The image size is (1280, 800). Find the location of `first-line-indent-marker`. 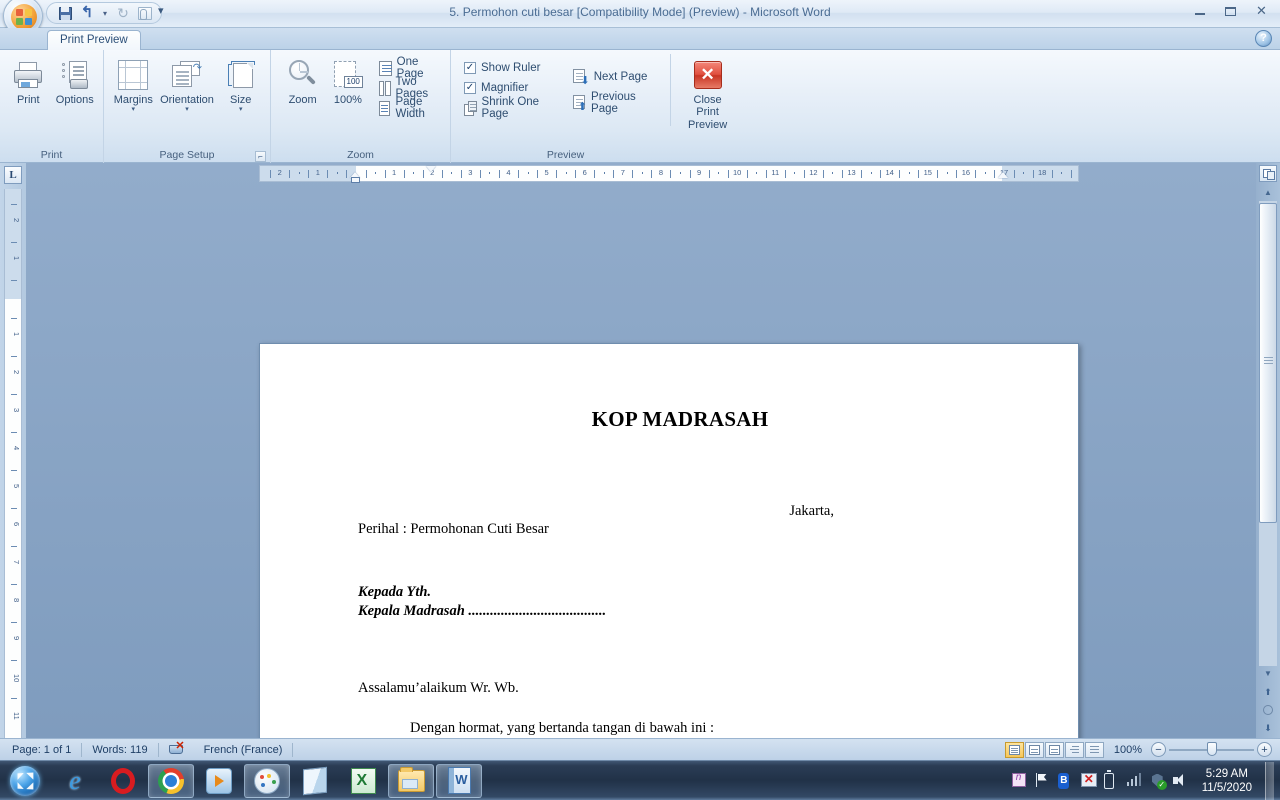

first-line-indent-marker is located at coordinates (431, 169).